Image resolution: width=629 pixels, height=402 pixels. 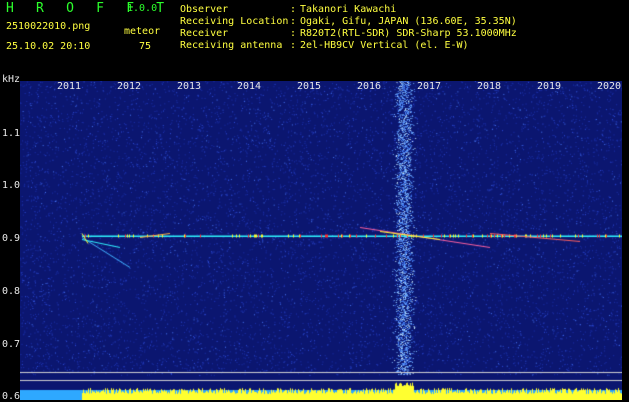 I want to click on frequency-unit: kHz, so click(x=11, y=79).